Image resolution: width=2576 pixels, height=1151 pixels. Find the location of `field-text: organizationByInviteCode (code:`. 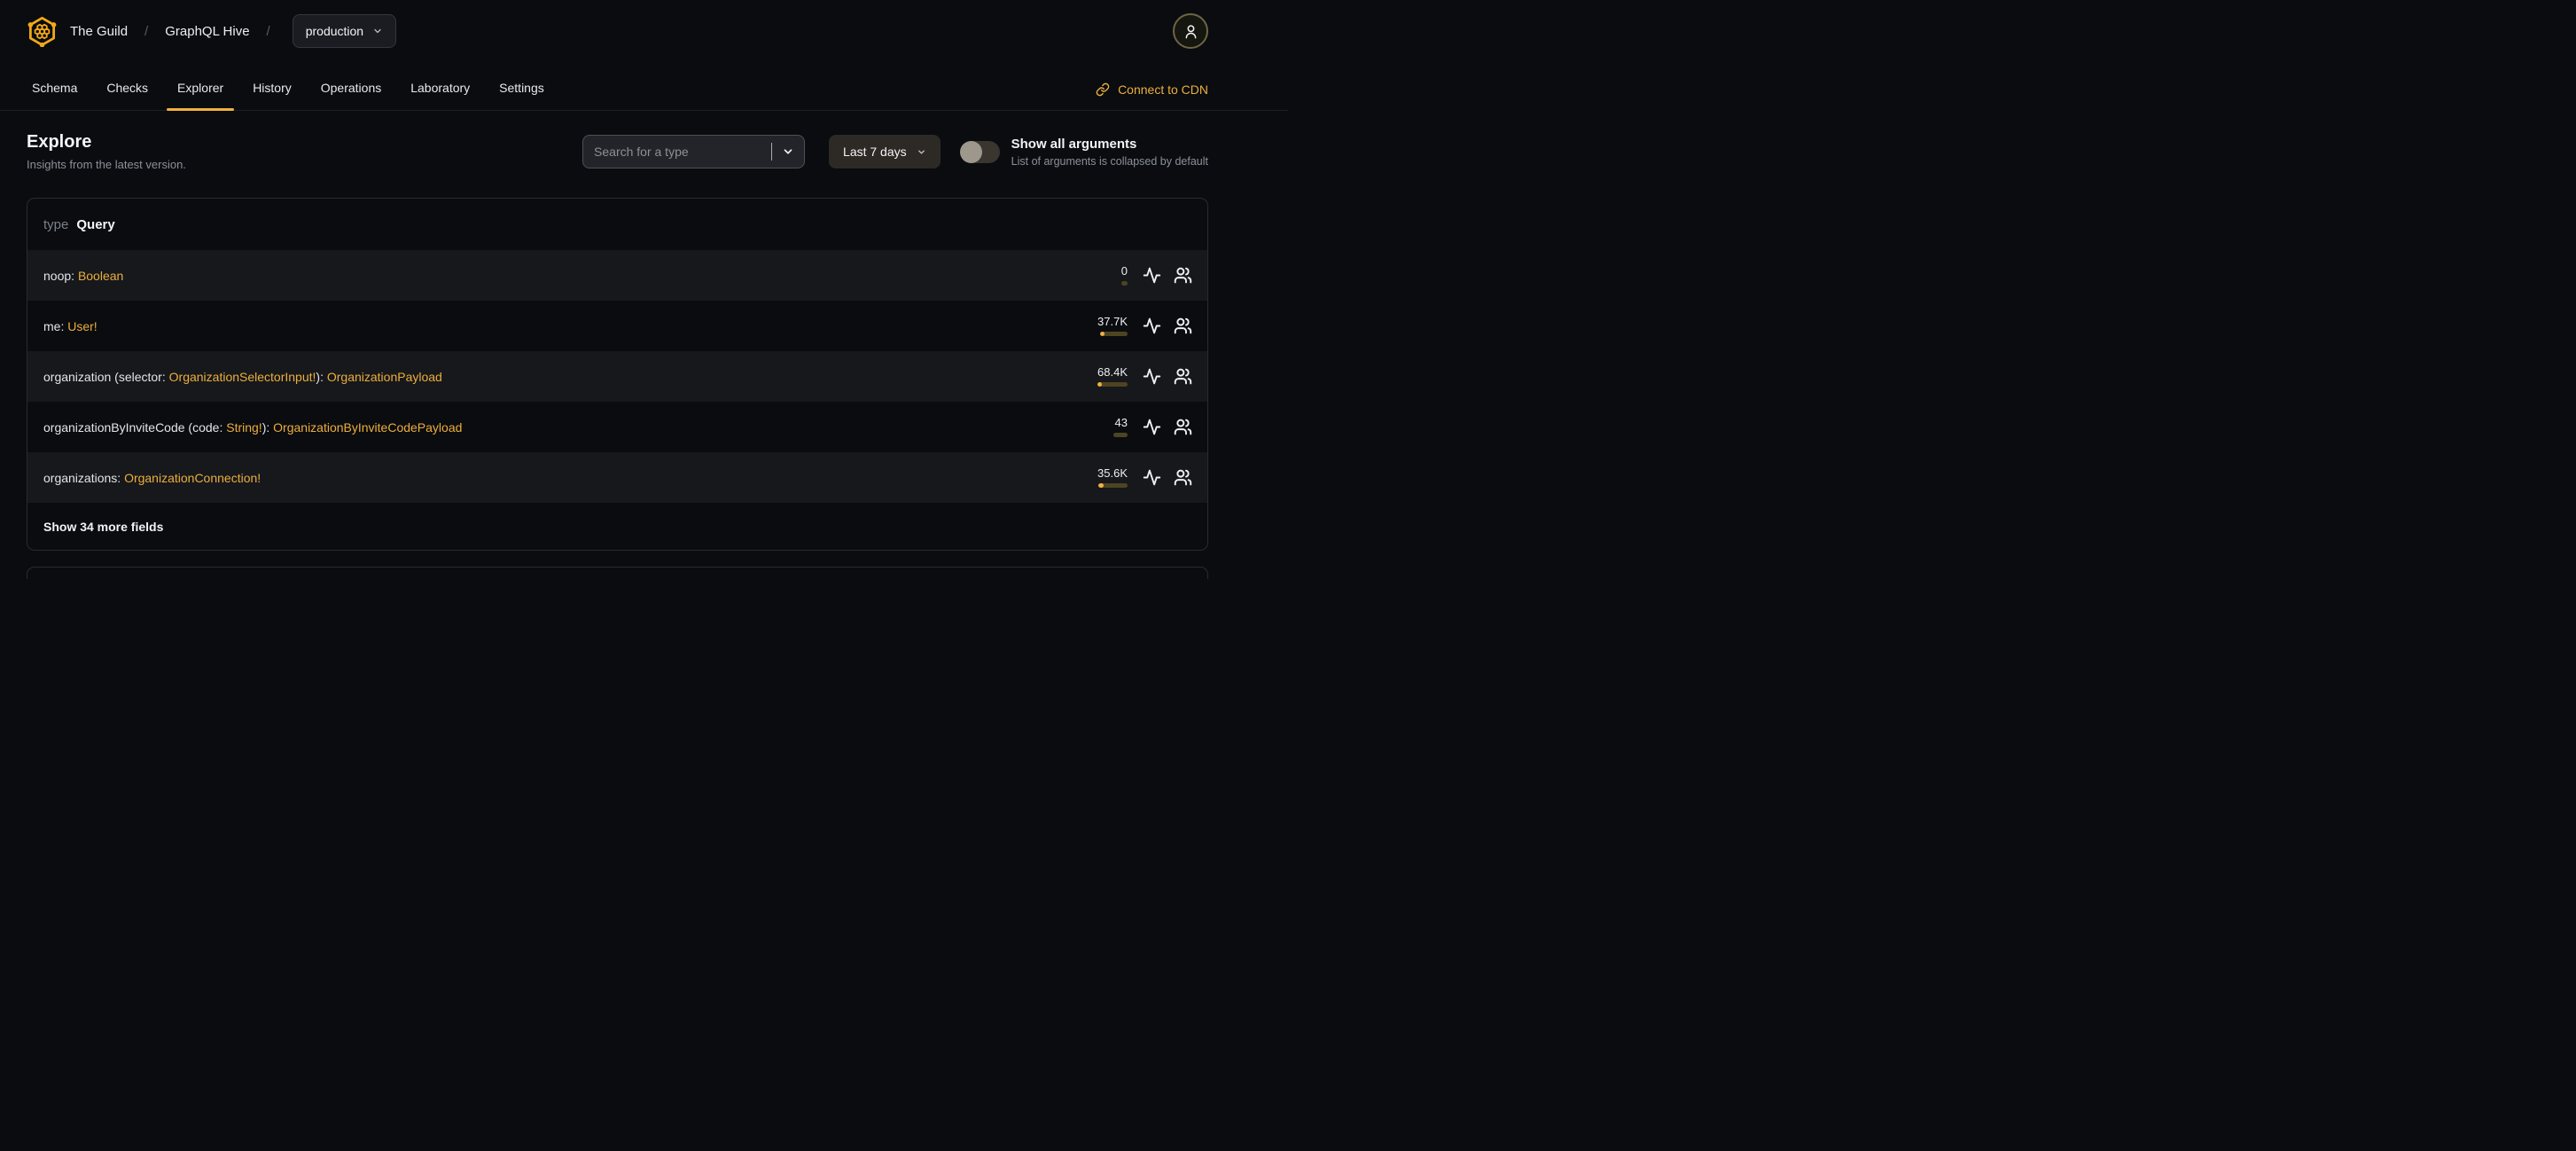

field-text: organizationByInviteCode (code: is located at coordinates (135, 427).